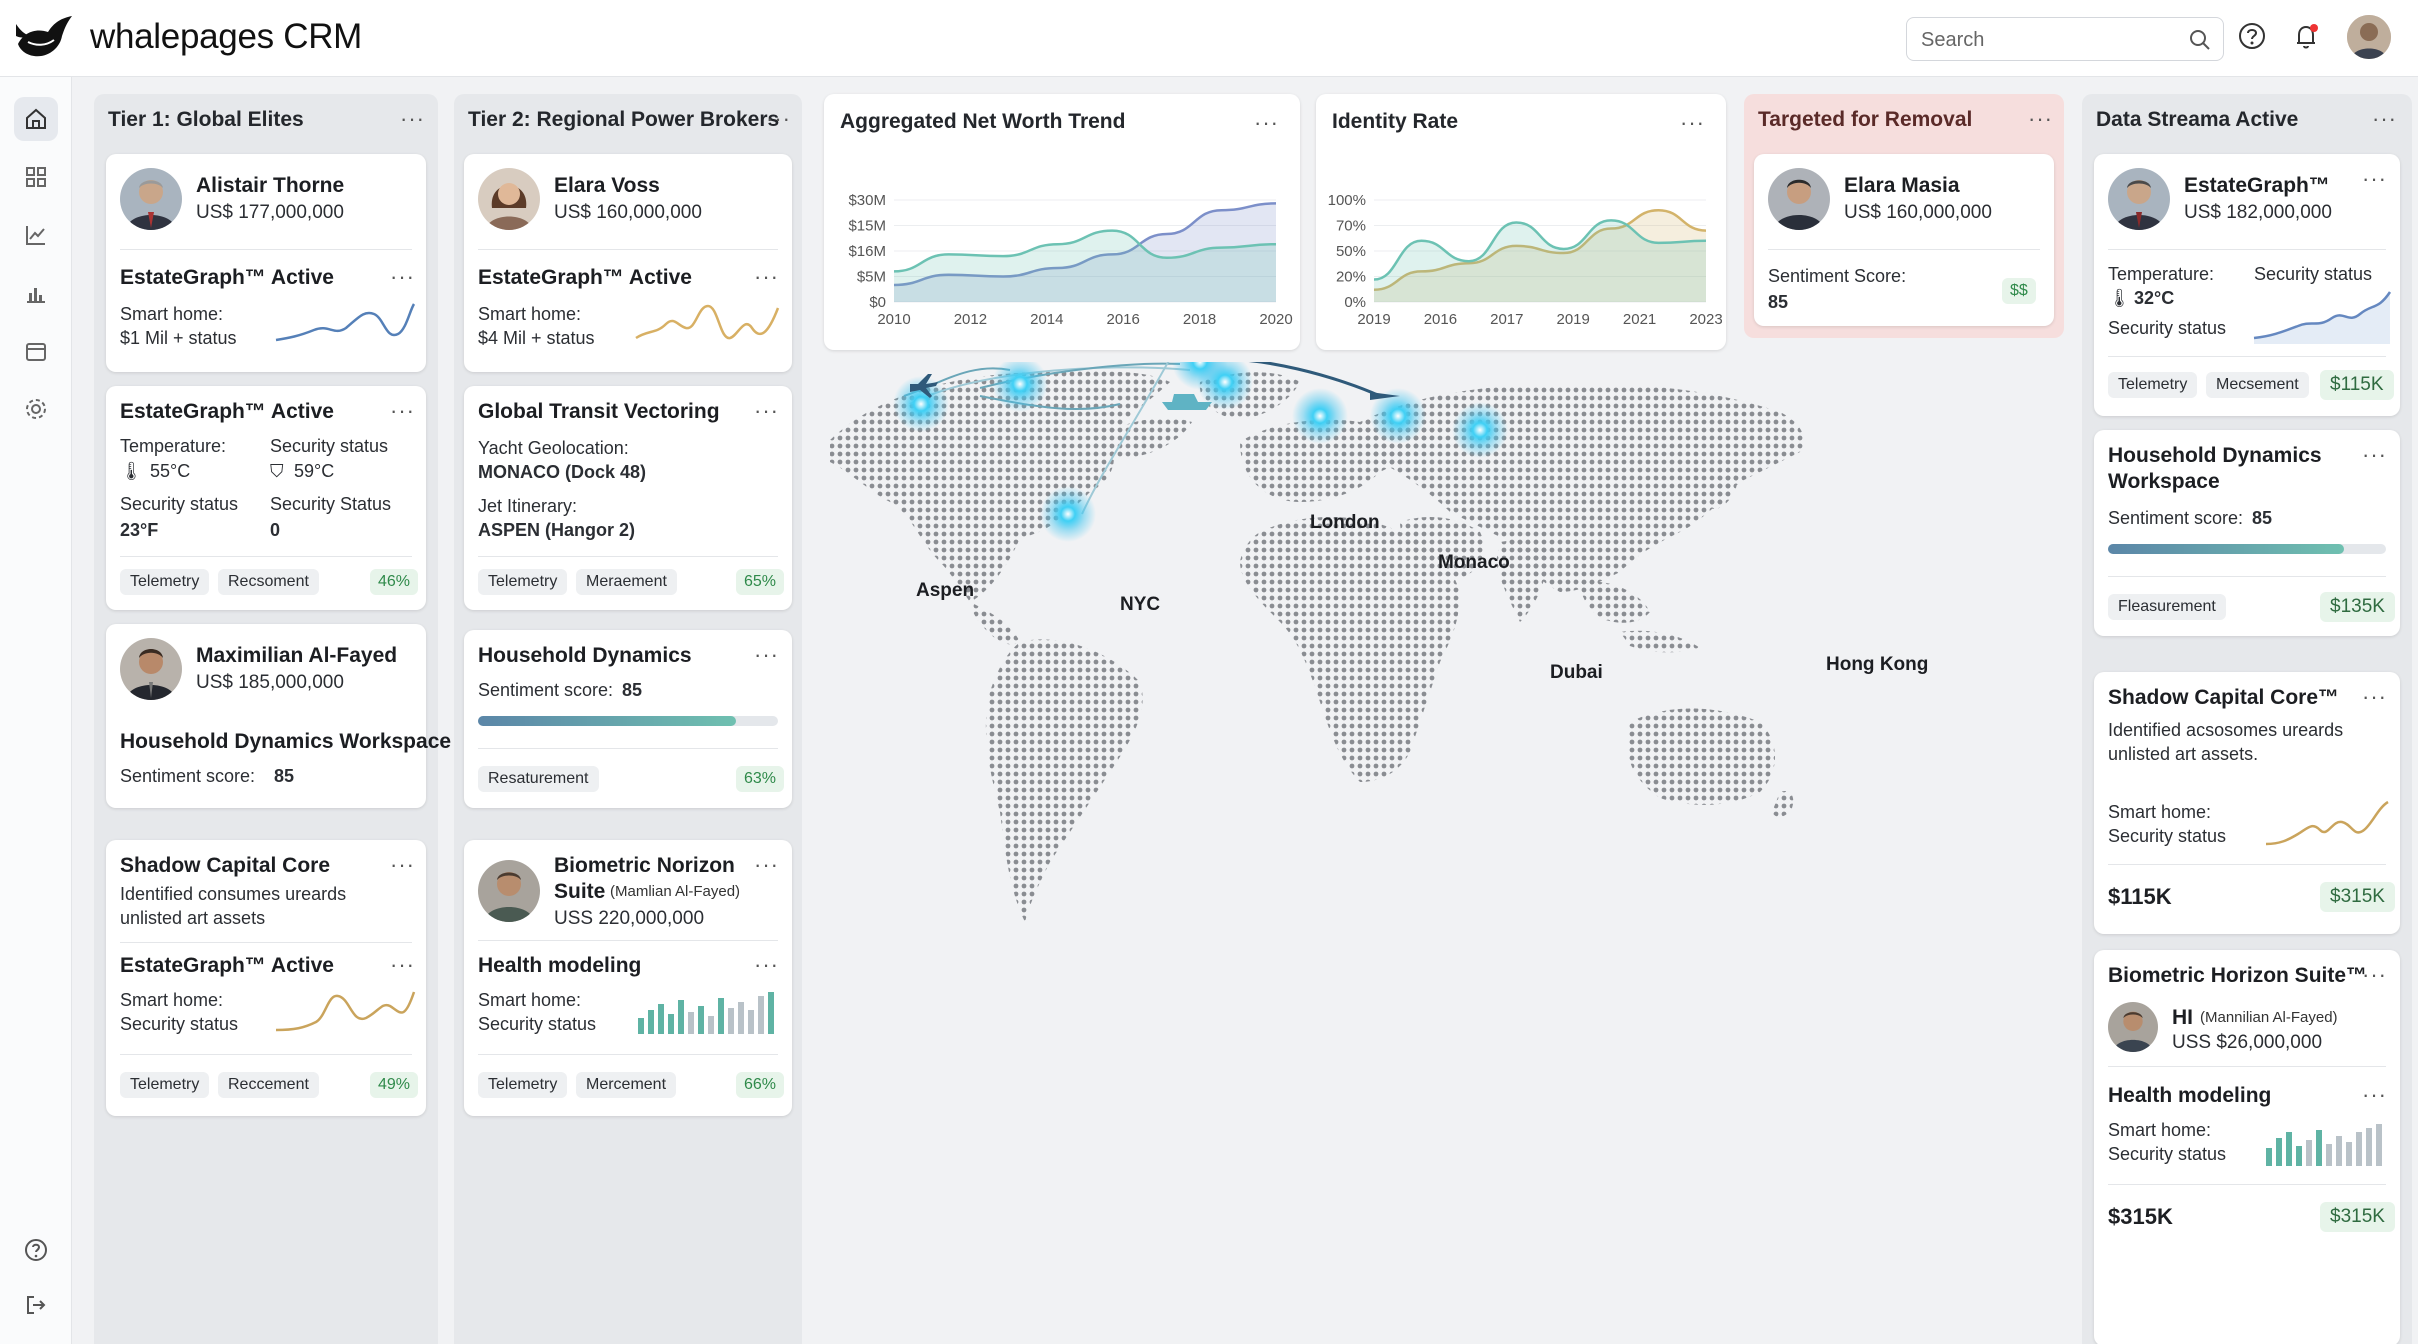 This screenshot has height=1344, width=2418. What do you see at coordinates (2258, 212) in the screenshot?
I see `net-worth: US$ 182,000,000` at bounding box center [2258, 212].